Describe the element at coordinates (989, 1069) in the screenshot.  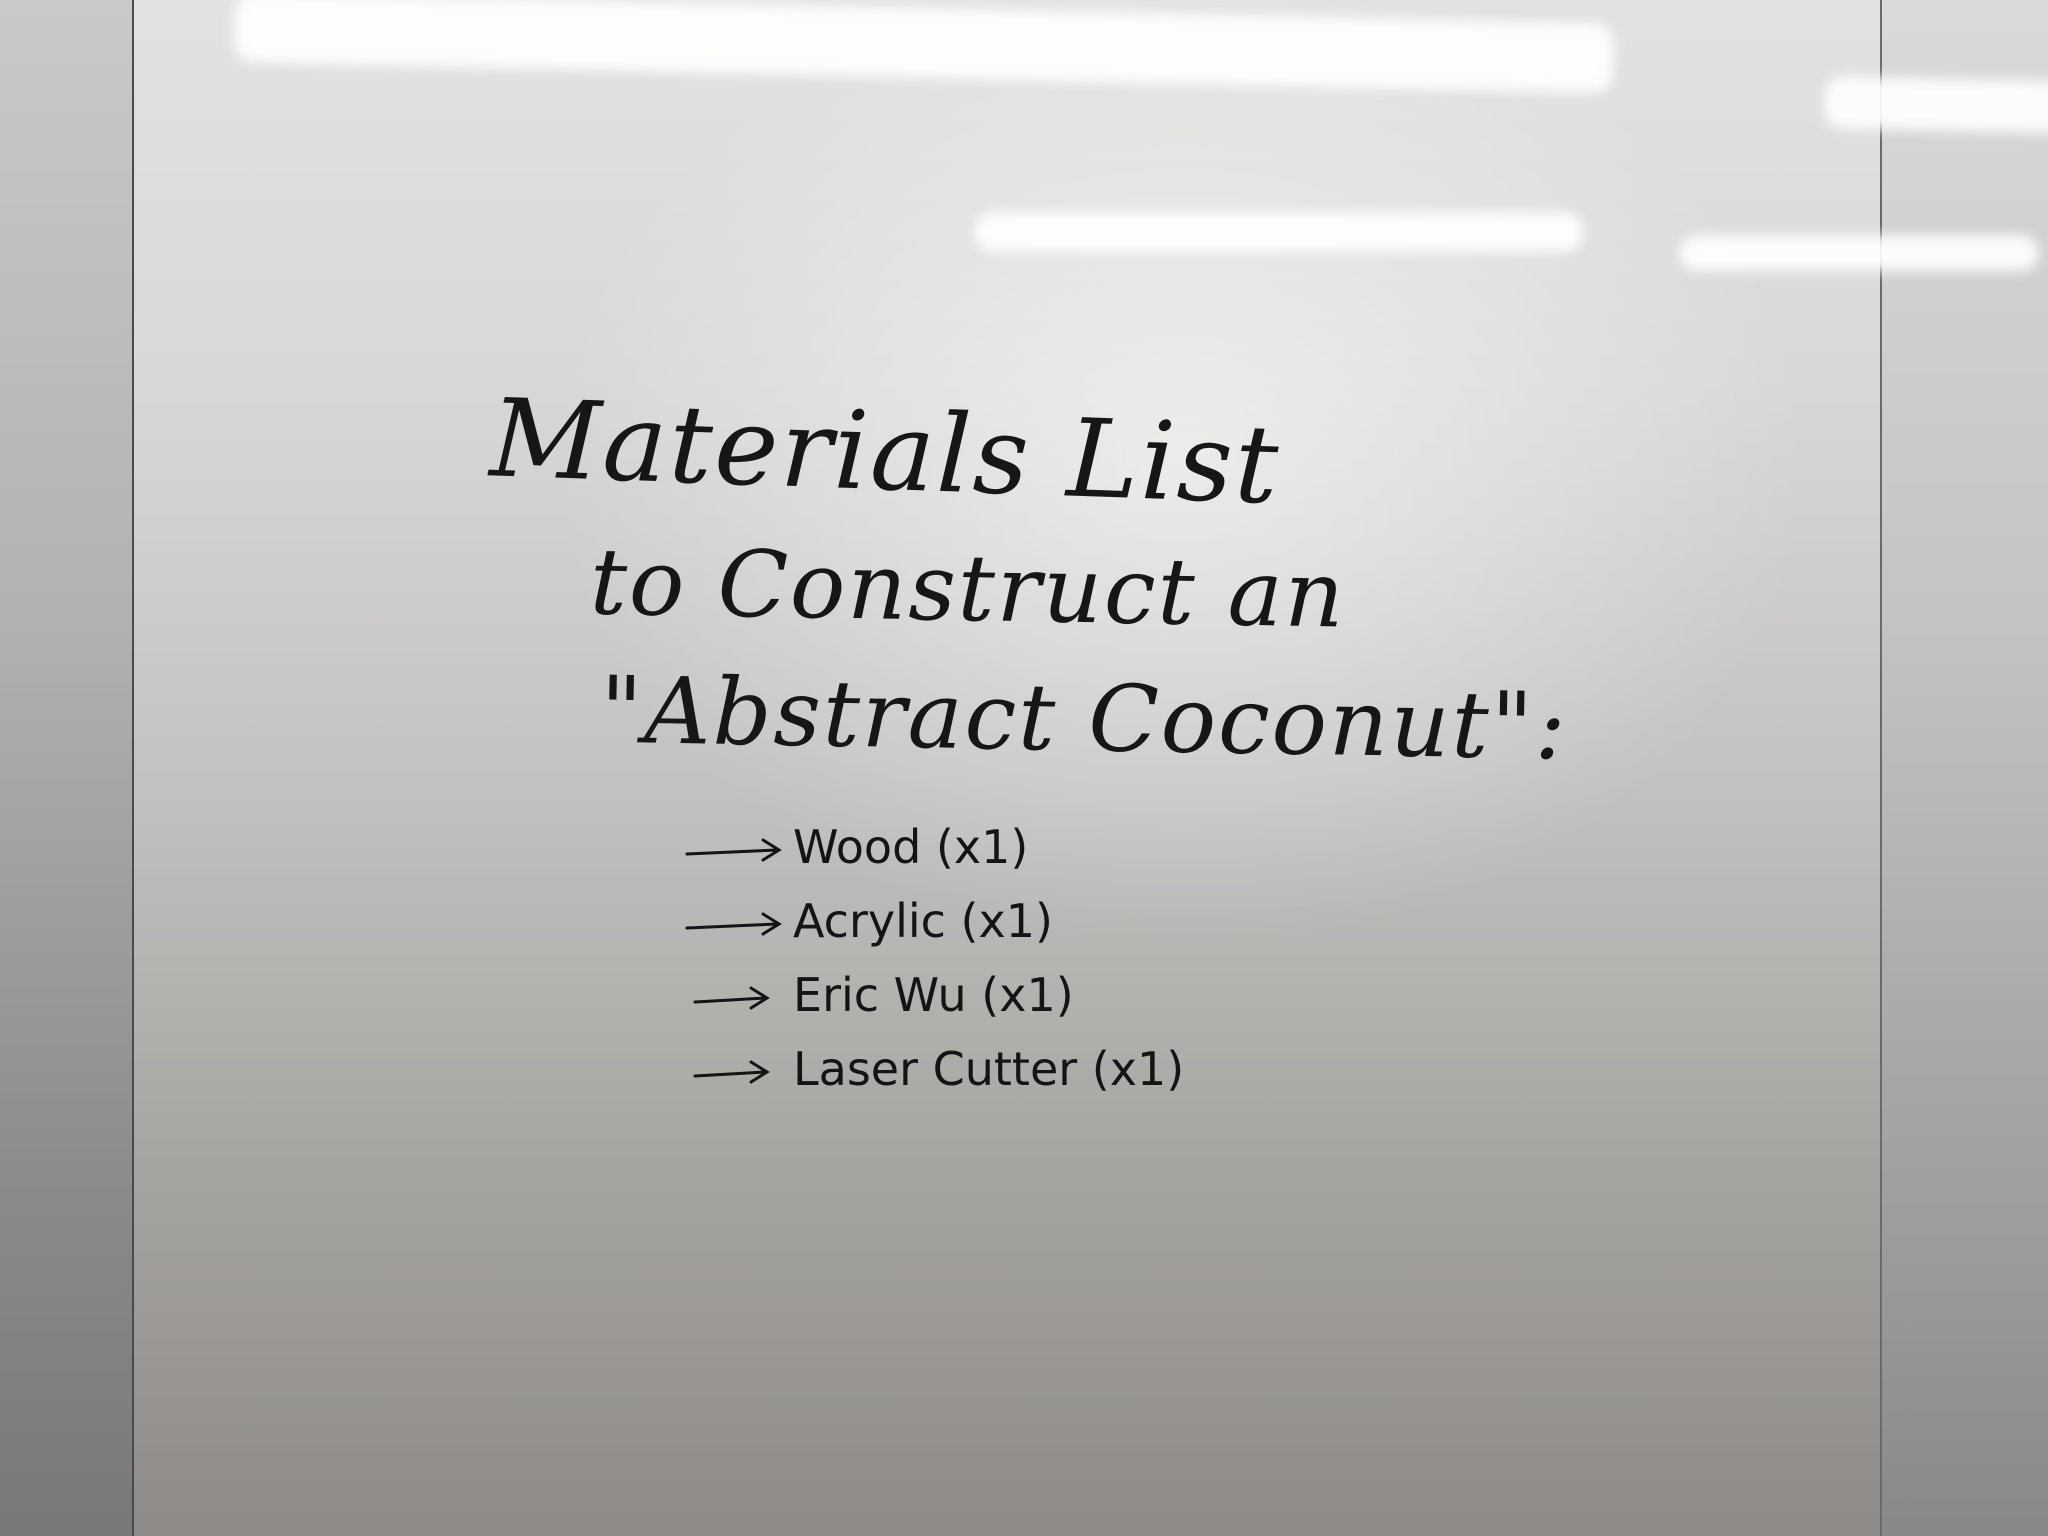
I see `material-label: Laser Cutter (x1)` at that location.